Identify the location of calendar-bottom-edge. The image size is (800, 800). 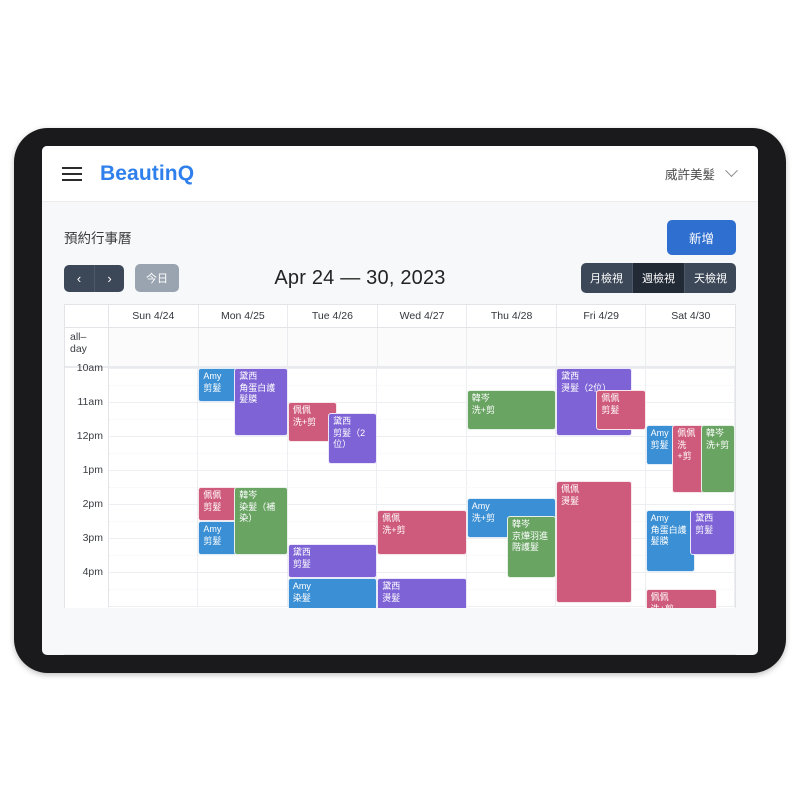
(400, 654).